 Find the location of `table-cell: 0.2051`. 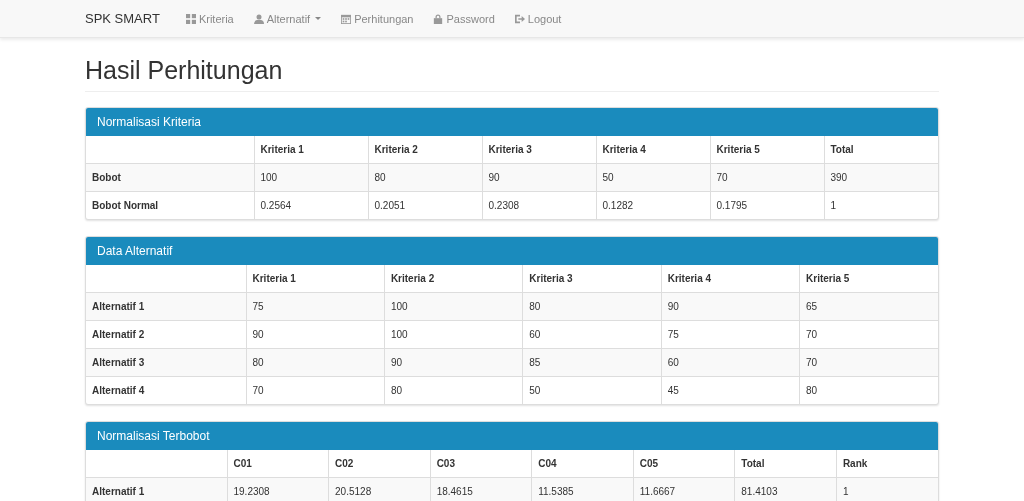

table-cell: 0.2051 is located at coordinates (425, 205).